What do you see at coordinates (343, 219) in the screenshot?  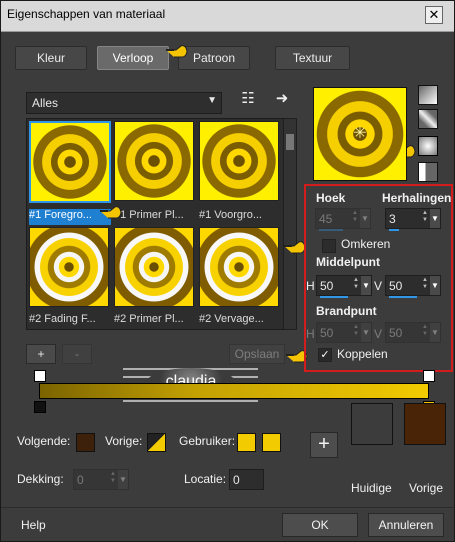 I see `angle-spinner: 45 ▲ ▼ ▼` at bounding box center [343, 219].